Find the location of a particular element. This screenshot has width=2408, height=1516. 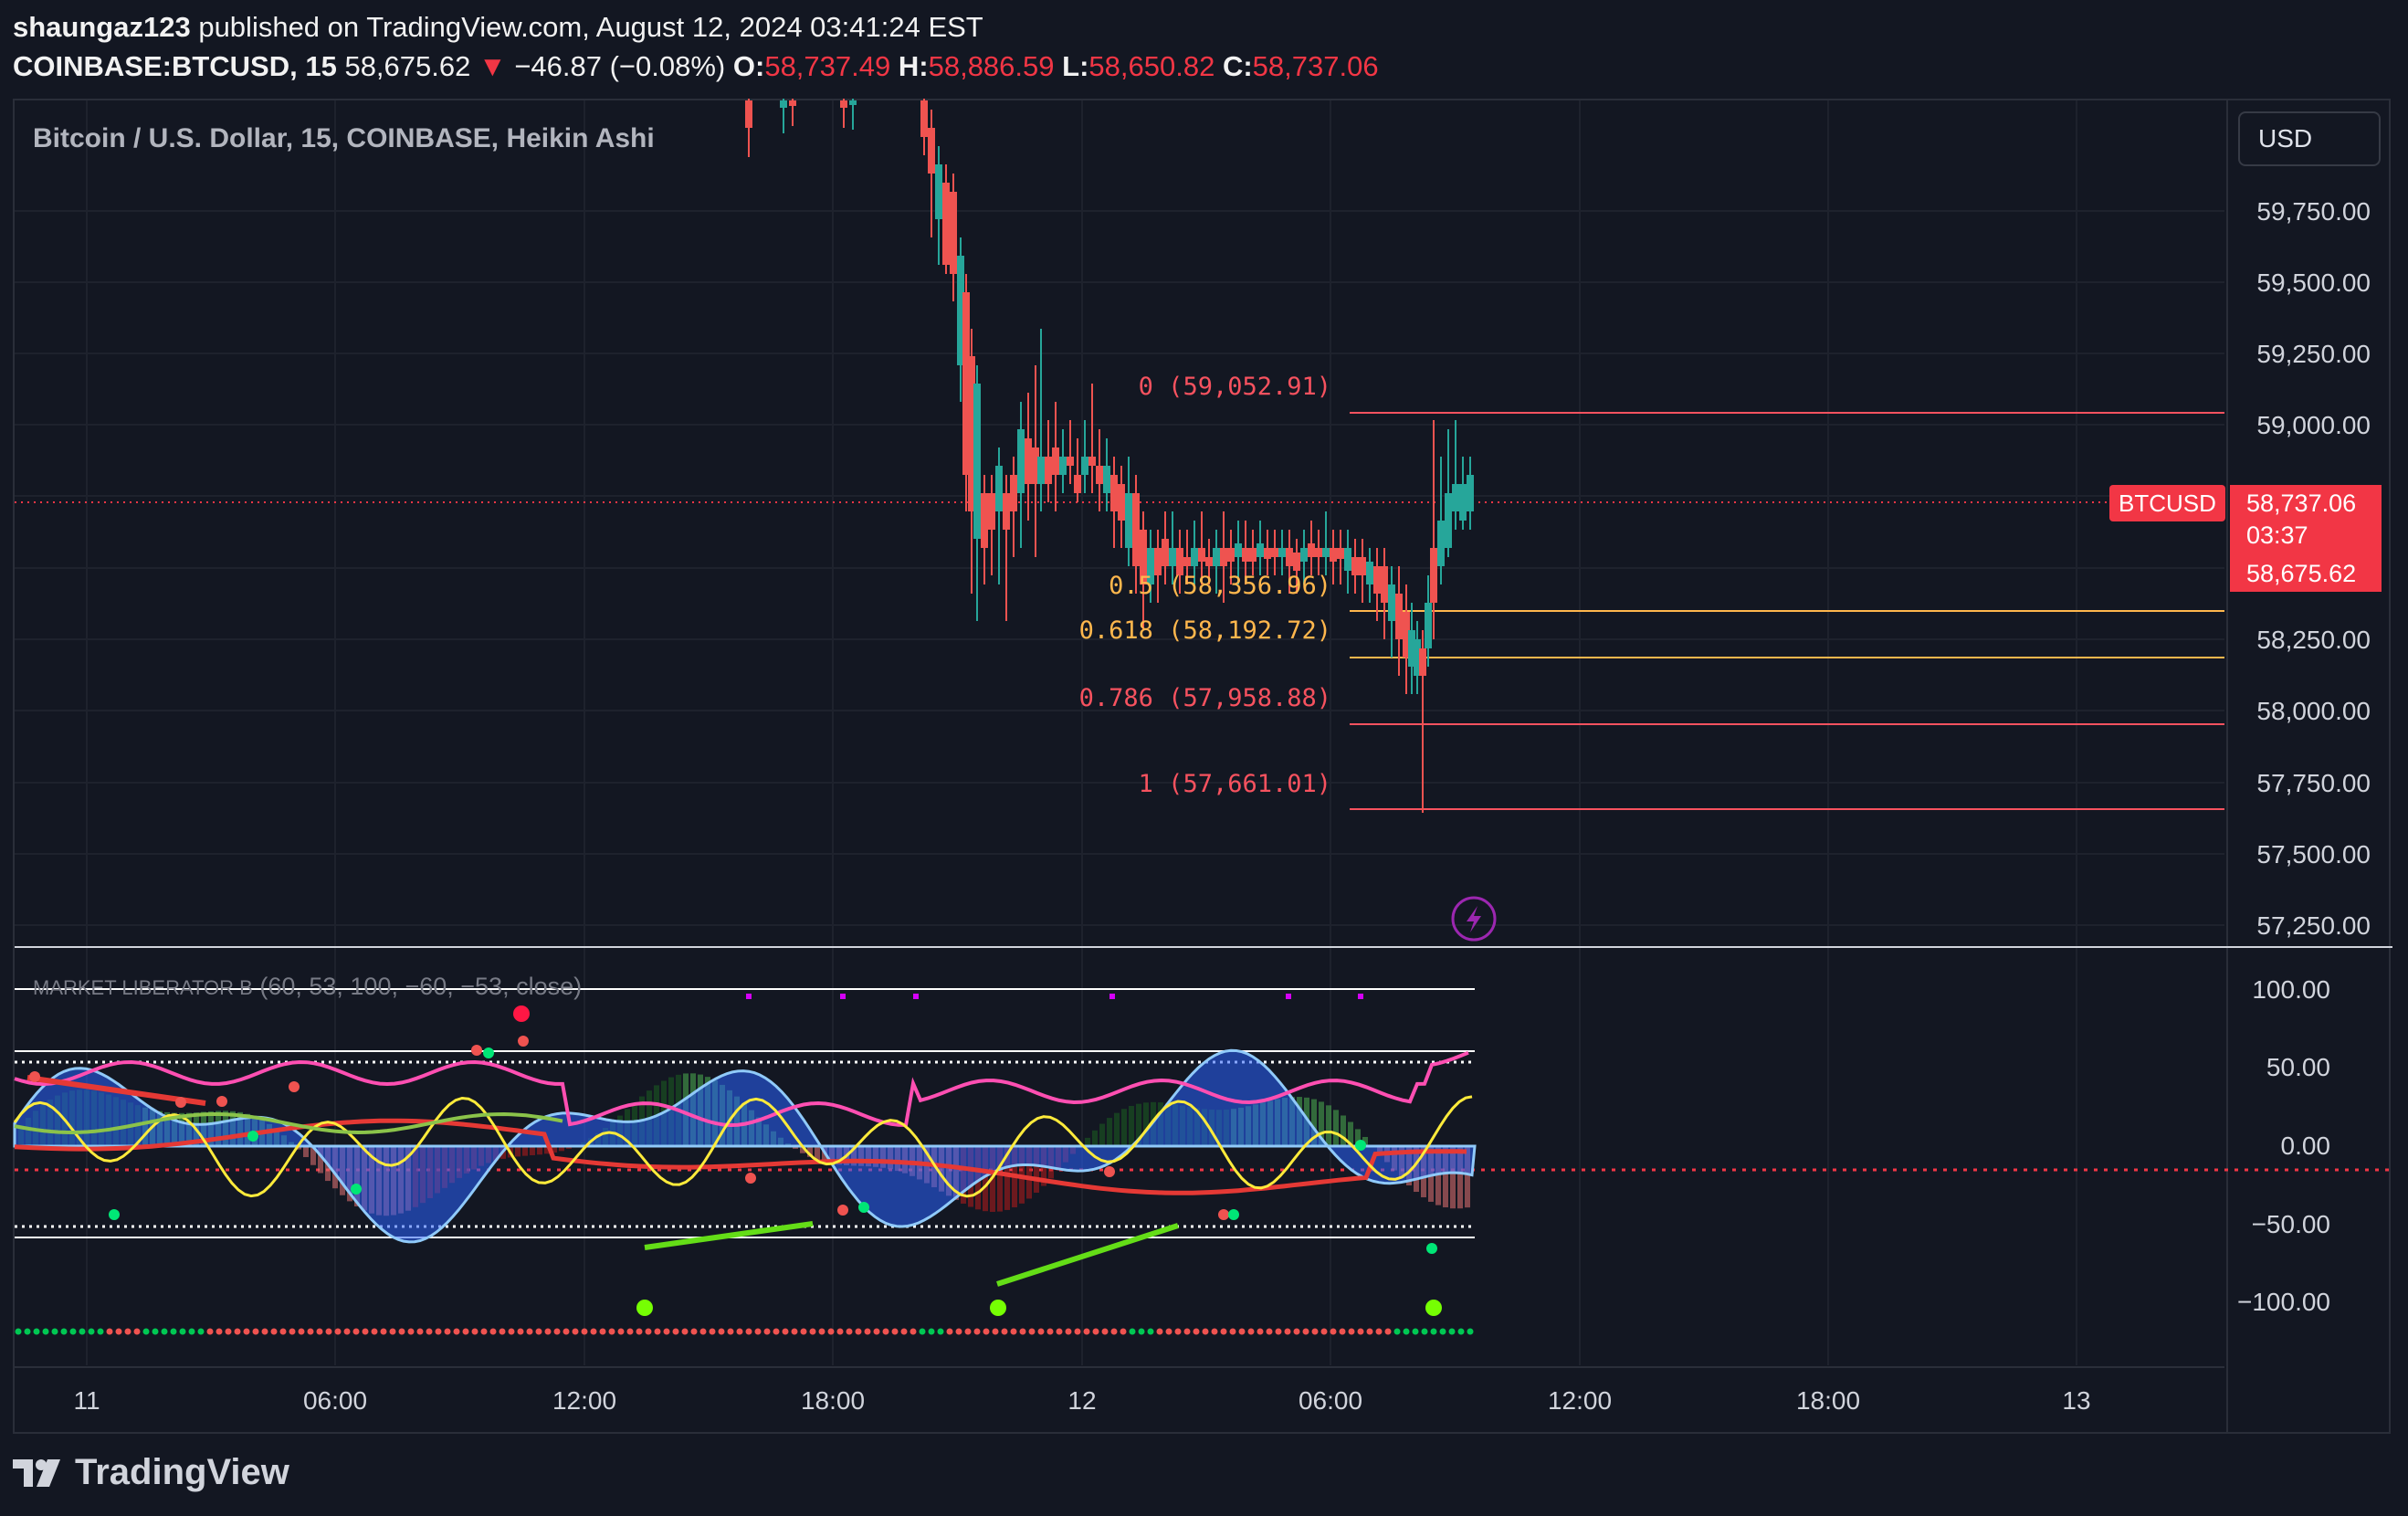

indicator-name: MARKET LIBERATOR B is located at coordinates (143, 987).